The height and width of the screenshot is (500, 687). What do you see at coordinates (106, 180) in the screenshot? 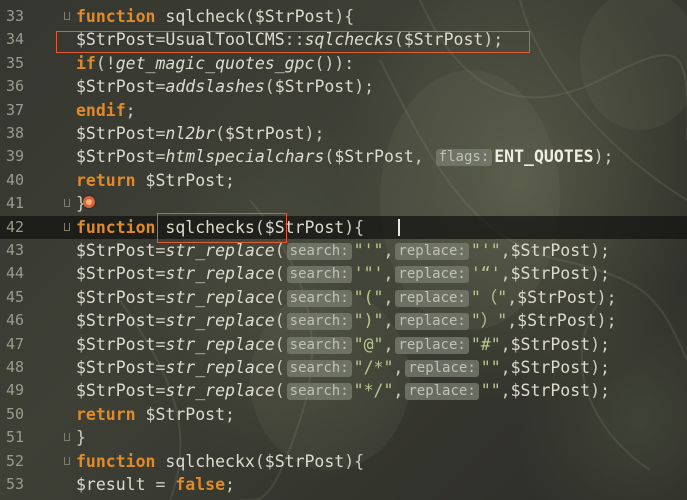
I see `code-token: return` at bounding box center [106, 180].